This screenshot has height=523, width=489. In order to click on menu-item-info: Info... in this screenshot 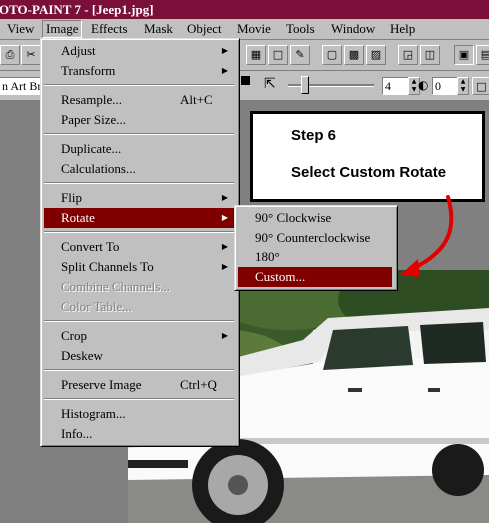, I will do `click(139, 434)`.